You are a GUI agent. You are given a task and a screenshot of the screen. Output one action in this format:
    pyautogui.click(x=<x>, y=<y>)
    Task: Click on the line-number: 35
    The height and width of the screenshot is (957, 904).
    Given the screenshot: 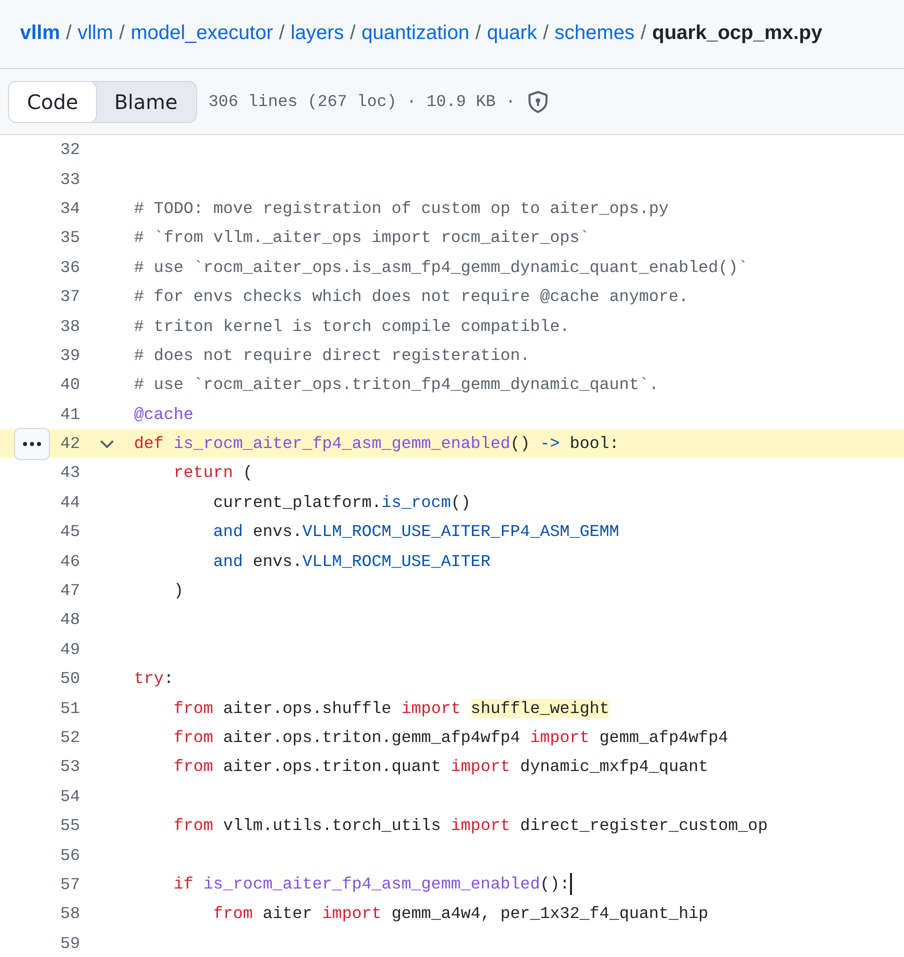 What is the action you would take?
    pyautogui.click(x=69, y=238)
    